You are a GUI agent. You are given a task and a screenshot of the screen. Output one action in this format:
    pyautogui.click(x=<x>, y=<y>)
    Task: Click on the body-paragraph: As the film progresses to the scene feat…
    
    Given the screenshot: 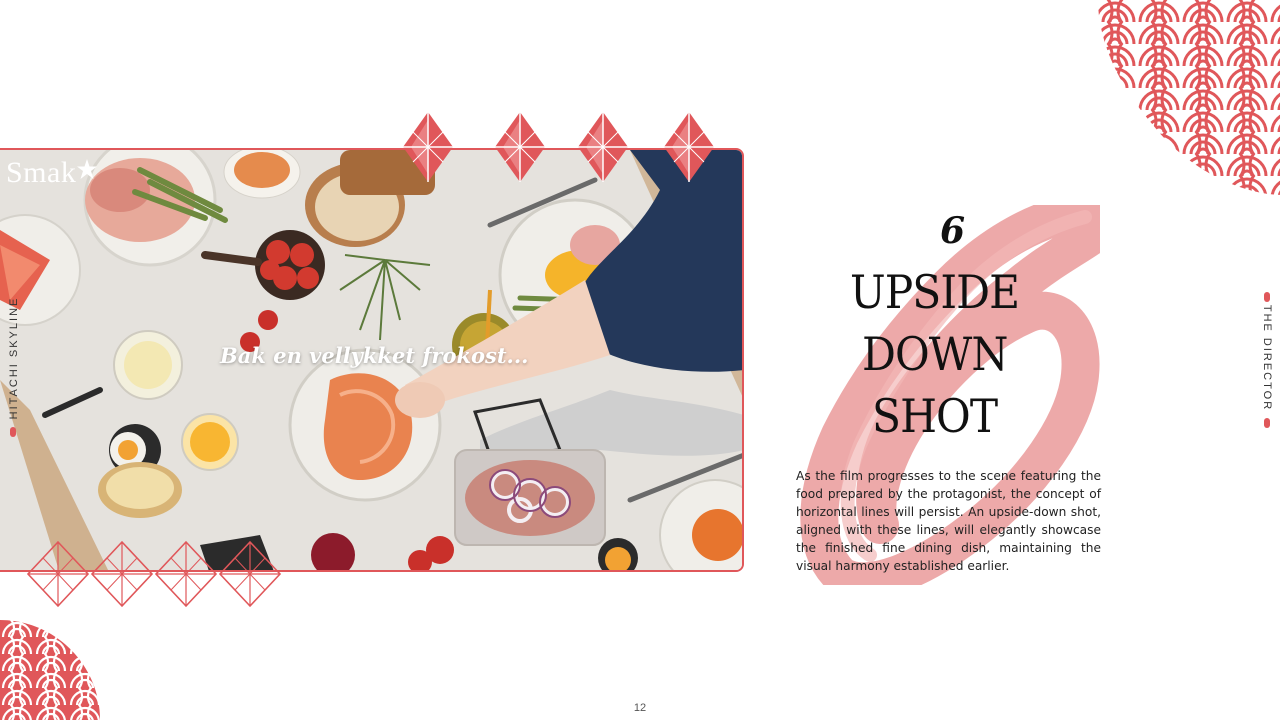 What is the action you would take?
    pyautogui.click(x=948, y=521)
    